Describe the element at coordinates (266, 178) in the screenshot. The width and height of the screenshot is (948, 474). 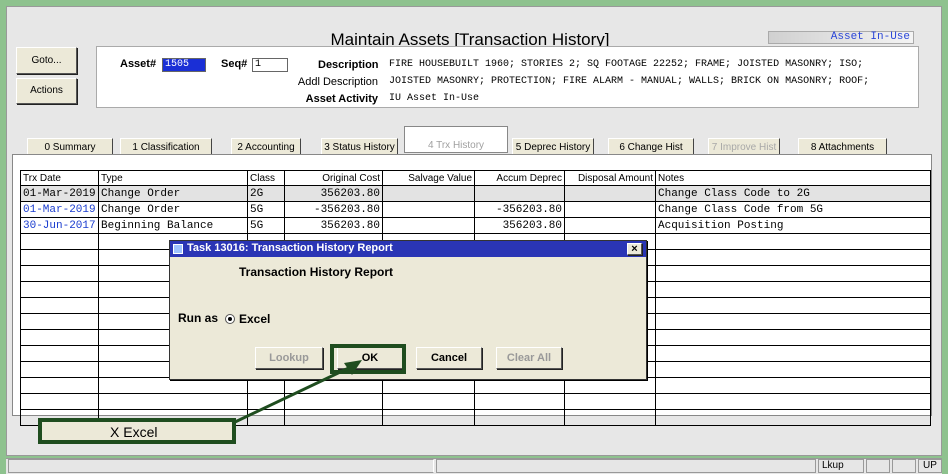
I see `header-class: Class` at that location.